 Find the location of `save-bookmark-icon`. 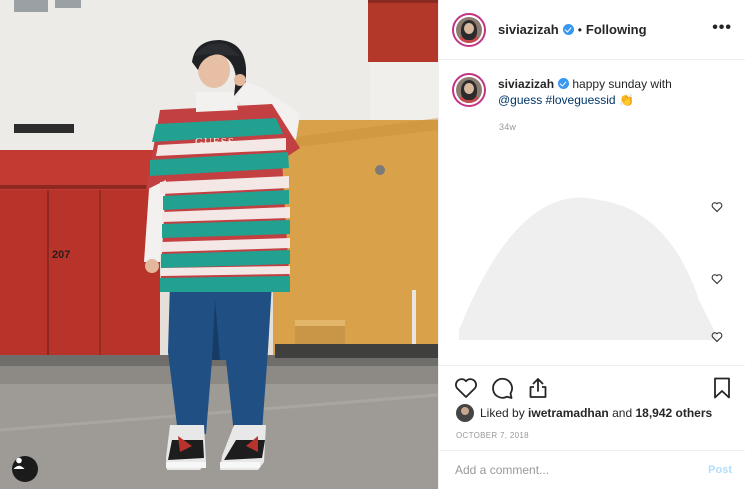

save-bookmark-icon is located at coordinates (722, 388).